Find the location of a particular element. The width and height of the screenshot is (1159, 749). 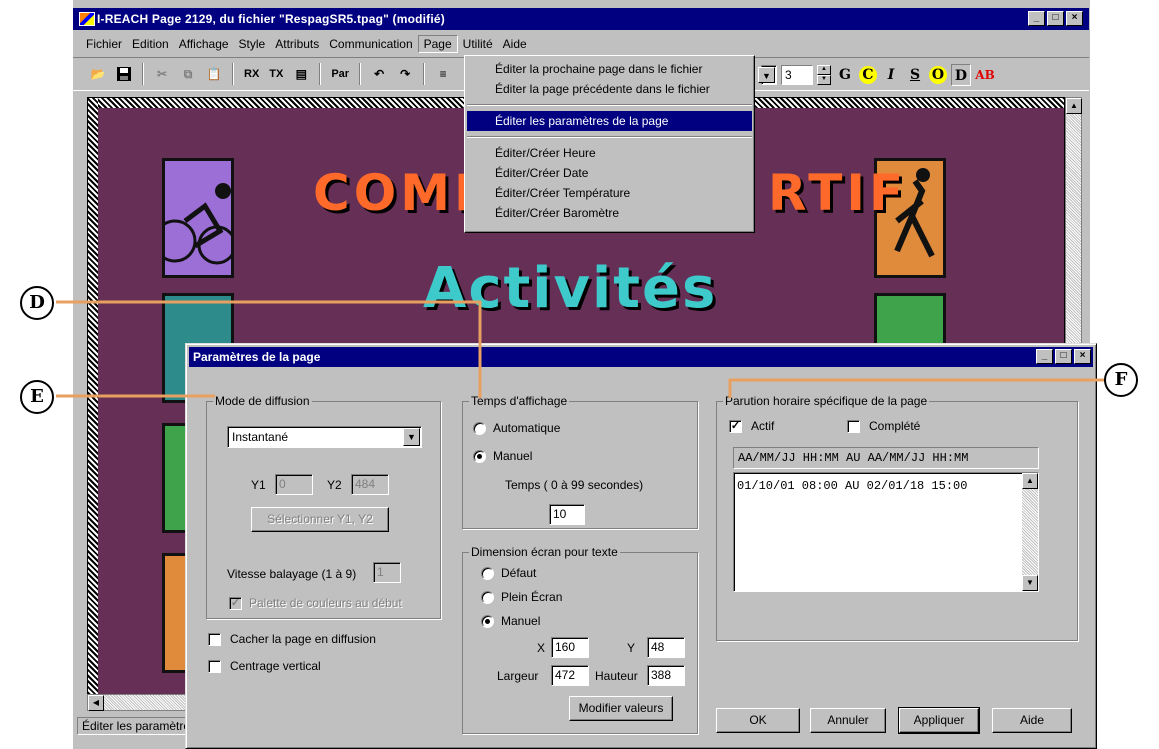

schedule-list: 01/10/01 08:00 AU 02/01/18 15:00 ▲ ▼ is located at coordinates (886, 532).